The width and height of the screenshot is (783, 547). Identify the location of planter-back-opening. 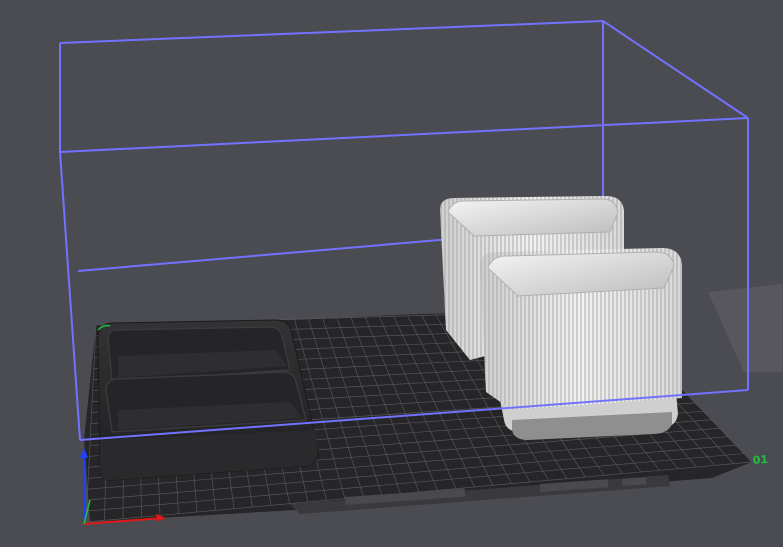
(533, 217).